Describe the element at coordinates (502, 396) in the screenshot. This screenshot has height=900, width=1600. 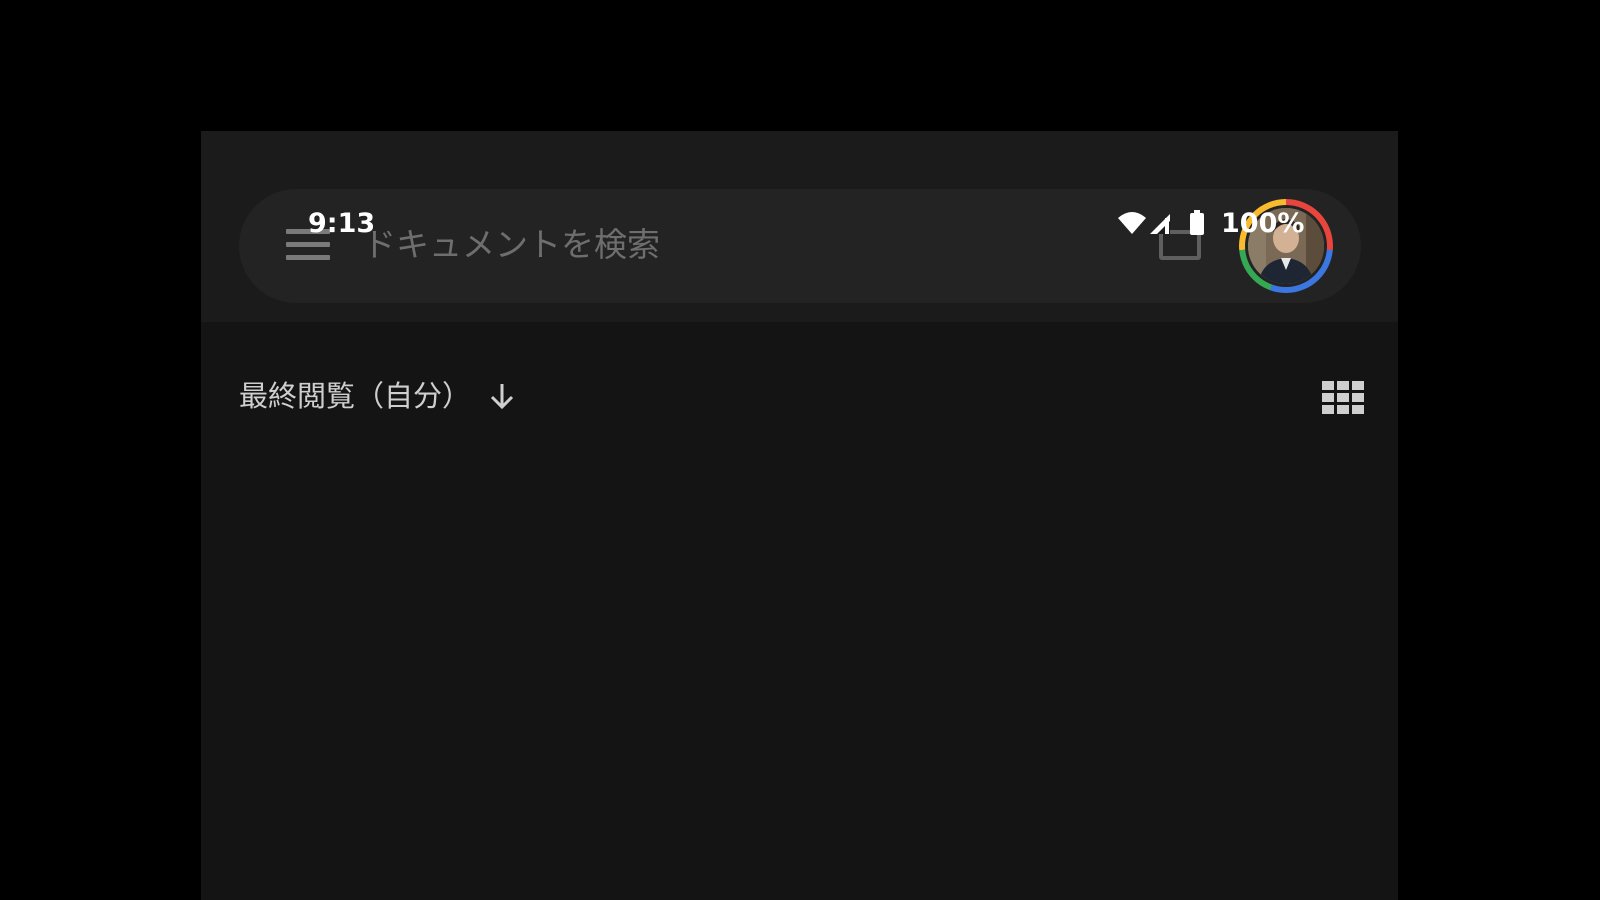
I see `arrow-down-icon` at that location.